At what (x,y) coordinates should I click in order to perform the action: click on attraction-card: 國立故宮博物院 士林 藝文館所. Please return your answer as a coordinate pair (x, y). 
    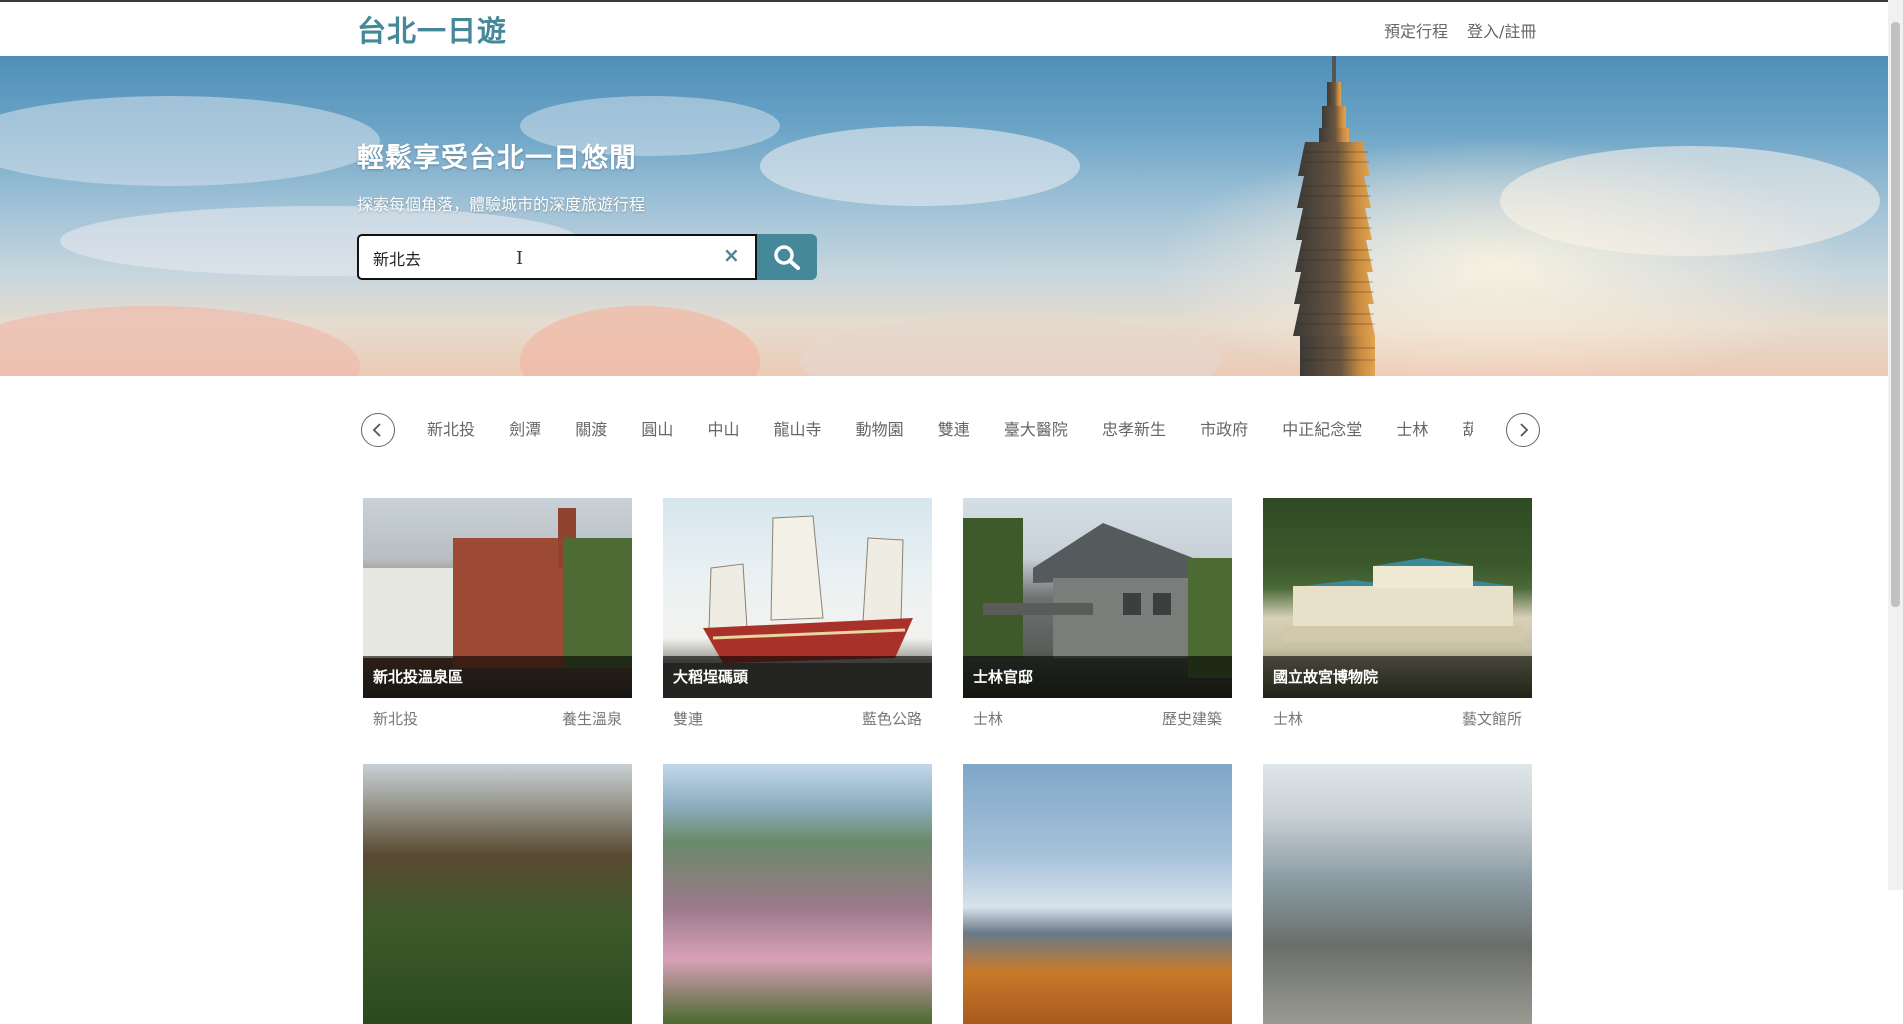
    Looking at the image, I should click on (1397, 618).